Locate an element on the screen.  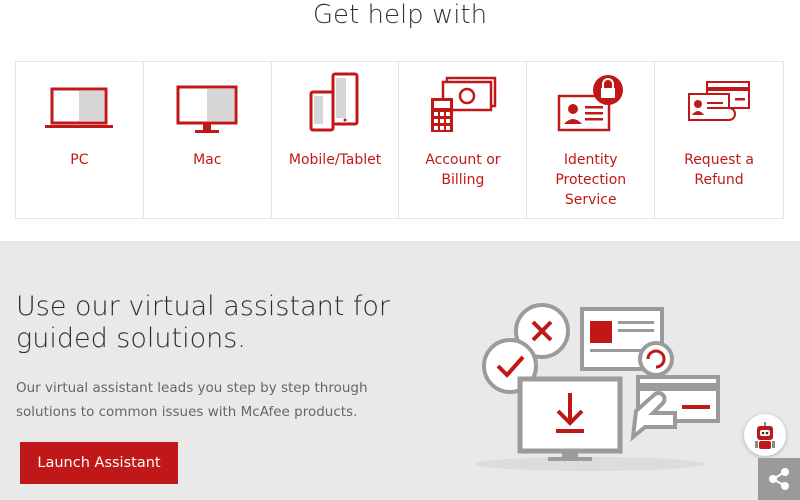
card-mac: Mac is located at coordinates (208, 140).